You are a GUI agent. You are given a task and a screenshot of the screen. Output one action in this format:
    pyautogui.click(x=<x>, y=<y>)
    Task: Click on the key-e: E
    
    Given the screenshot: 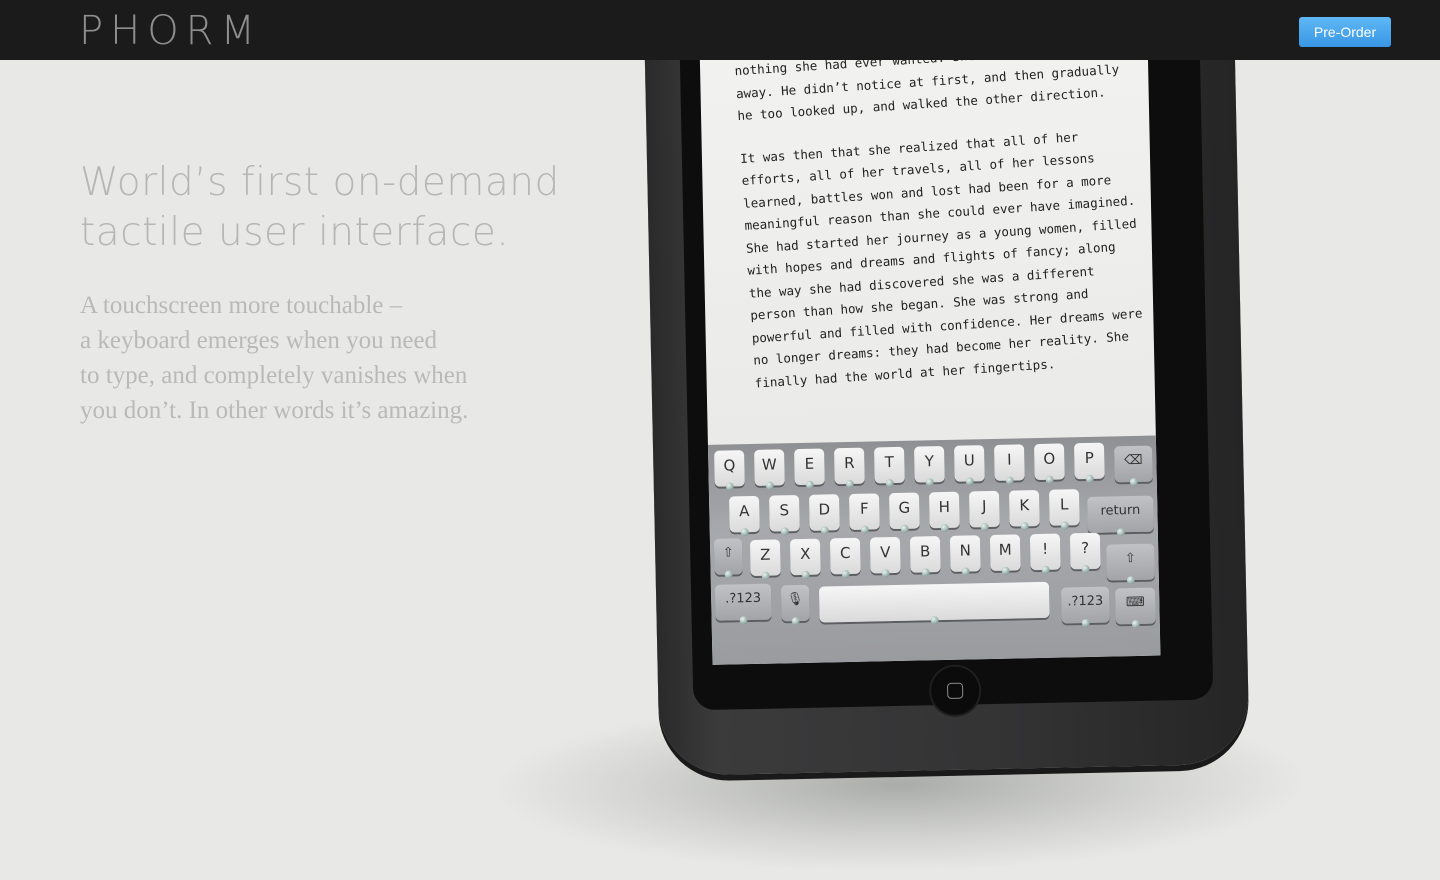 What is the action you would take?
    pyautogui.click(x=809, y=468)
    